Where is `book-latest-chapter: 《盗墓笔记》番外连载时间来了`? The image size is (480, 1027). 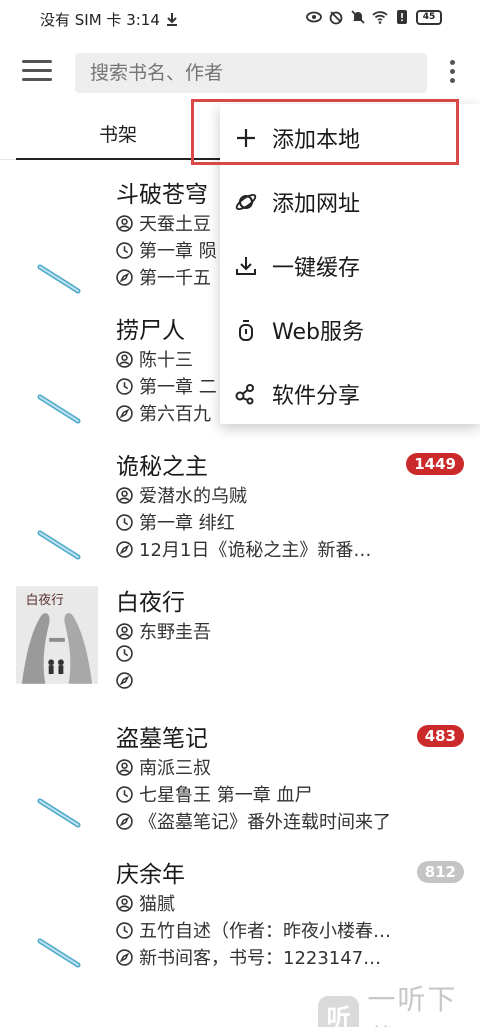
book-latest-chapter: 《盗墓笔记》番外连载时间来了 is located at coordinates (265, 822).